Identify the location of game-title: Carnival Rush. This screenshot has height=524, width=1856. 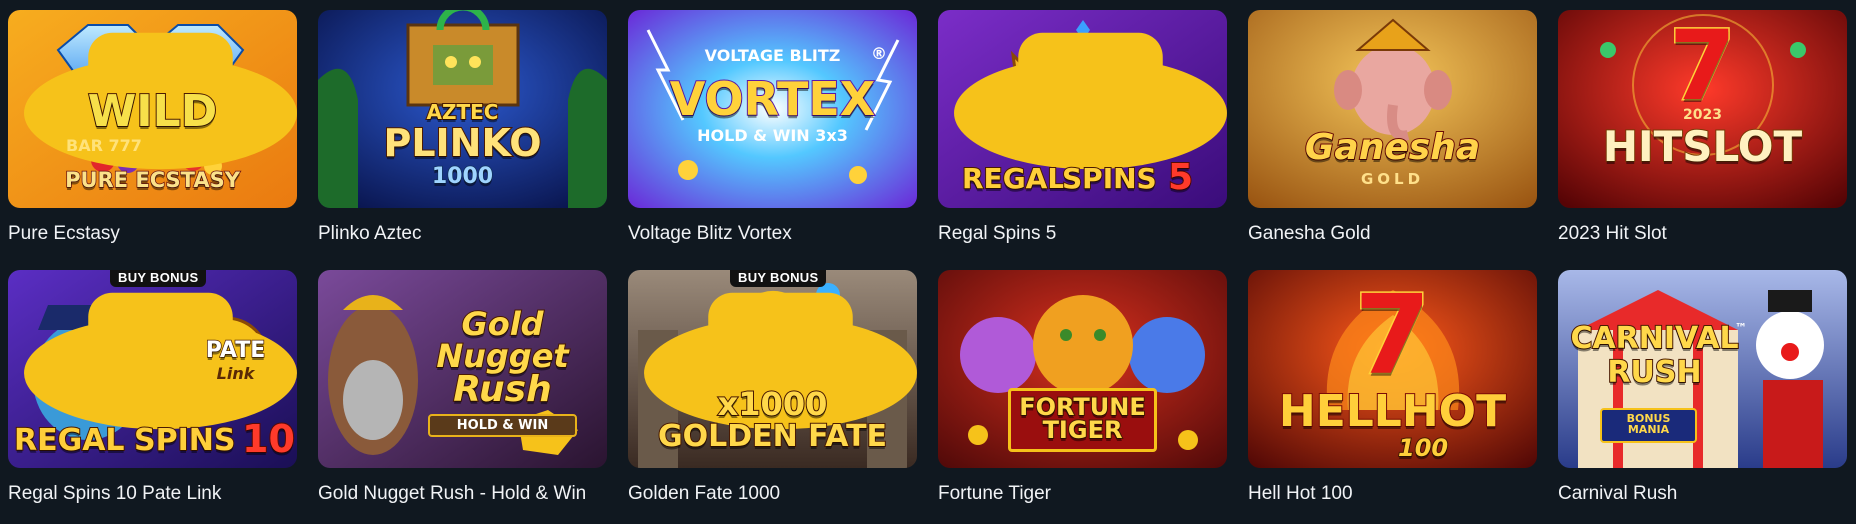
(1702, 494).